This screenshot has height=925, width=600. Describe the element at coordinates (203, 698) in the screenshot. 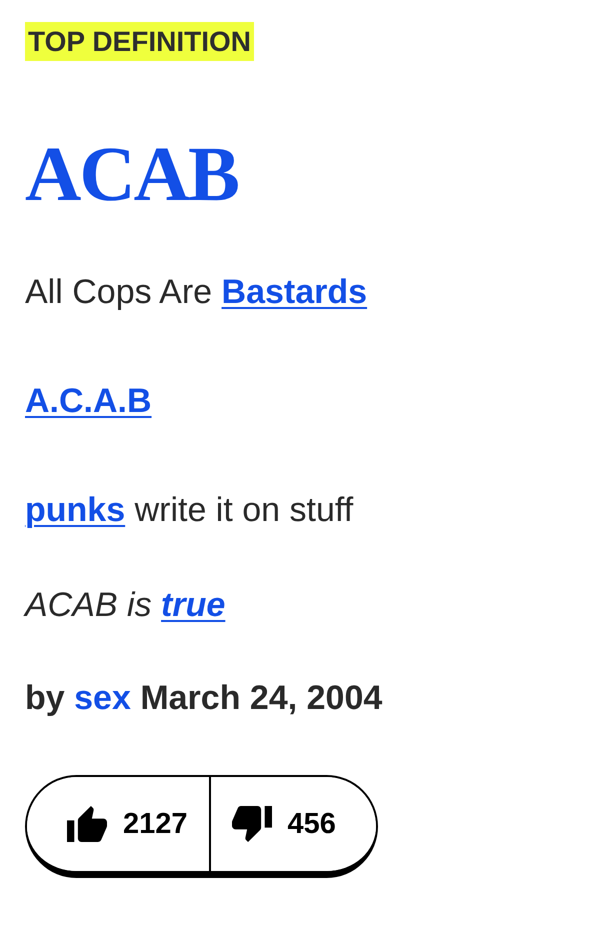

I see `byline: by sex March 24, 2004` at that location.